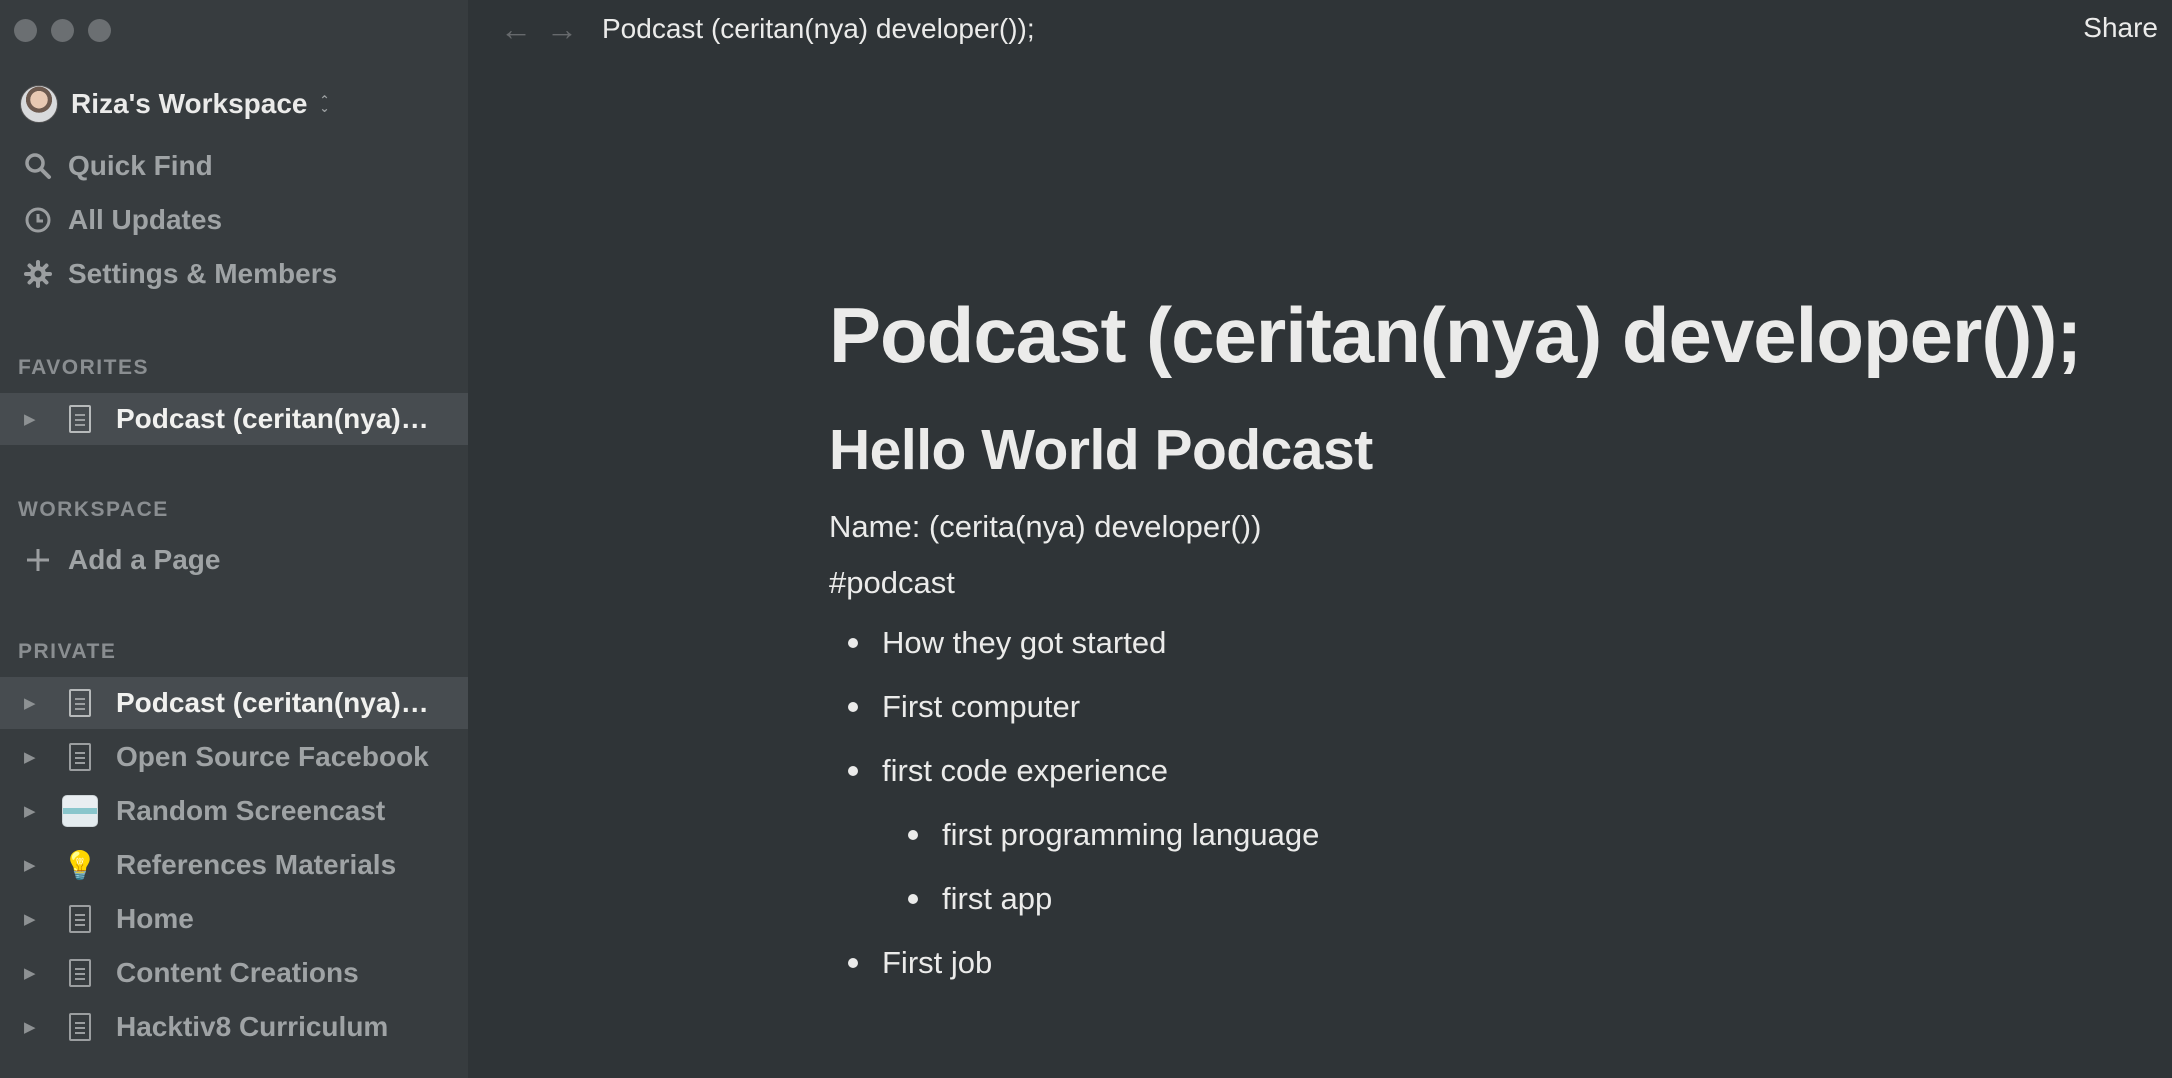 The height and width of the screenshot is (1078, 2172). I want to click on avatar, so click(39, 104).